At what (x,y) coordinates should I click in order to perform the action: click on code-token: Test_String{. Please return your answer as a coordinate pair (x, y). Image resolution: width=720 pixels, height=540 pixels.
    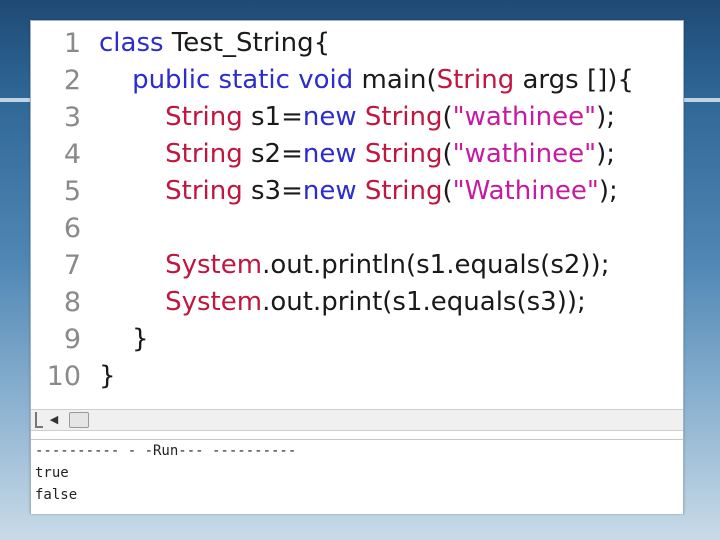
    Looking at the image, I should click on (247, 43).